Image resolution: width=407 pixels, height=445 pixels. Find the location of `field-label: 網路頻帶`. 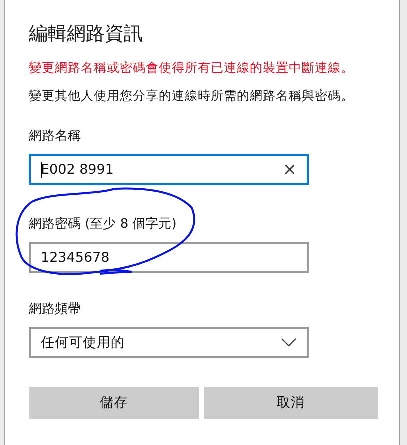

field-label: 網路頻帶 is located at coordinates (55, 310).